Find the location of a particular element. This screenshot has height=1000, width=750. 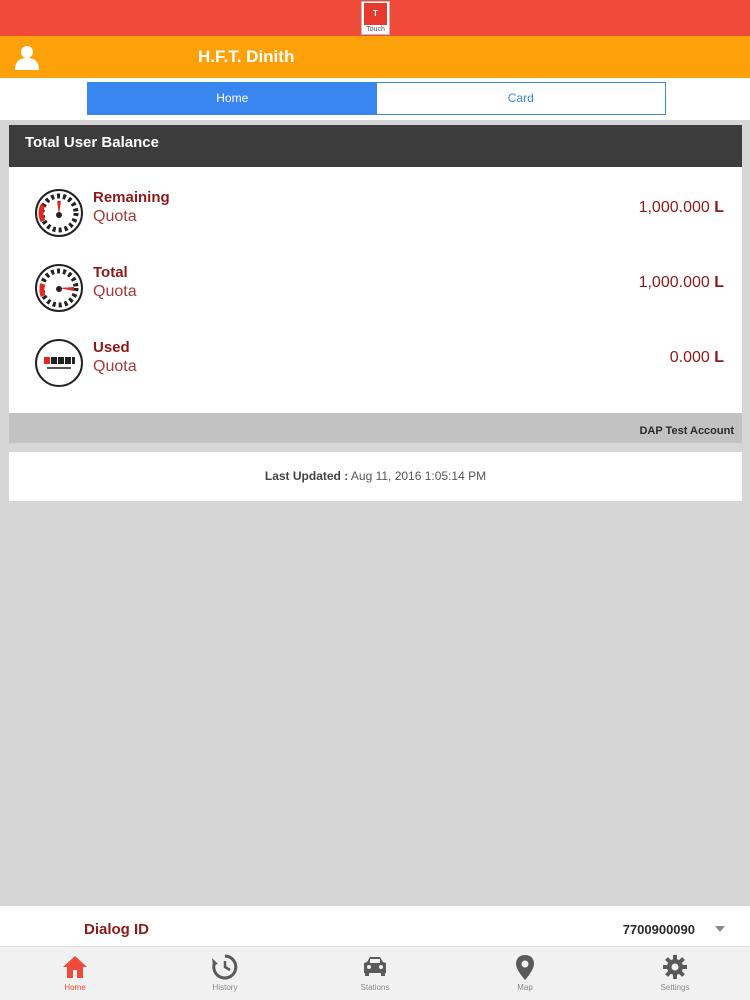

car-icon is located at coordinates (375, 966).